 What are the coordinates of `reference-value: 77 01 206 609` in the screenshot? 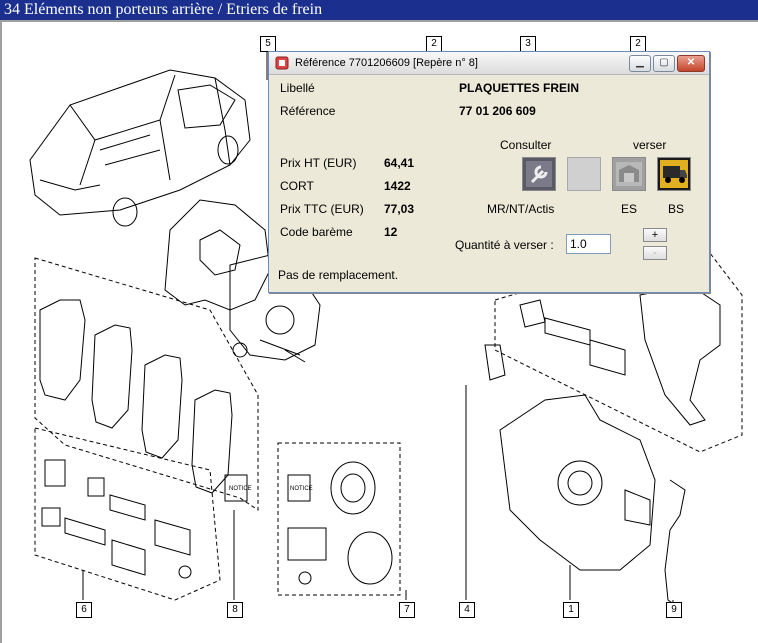 It's located at (497, 111).